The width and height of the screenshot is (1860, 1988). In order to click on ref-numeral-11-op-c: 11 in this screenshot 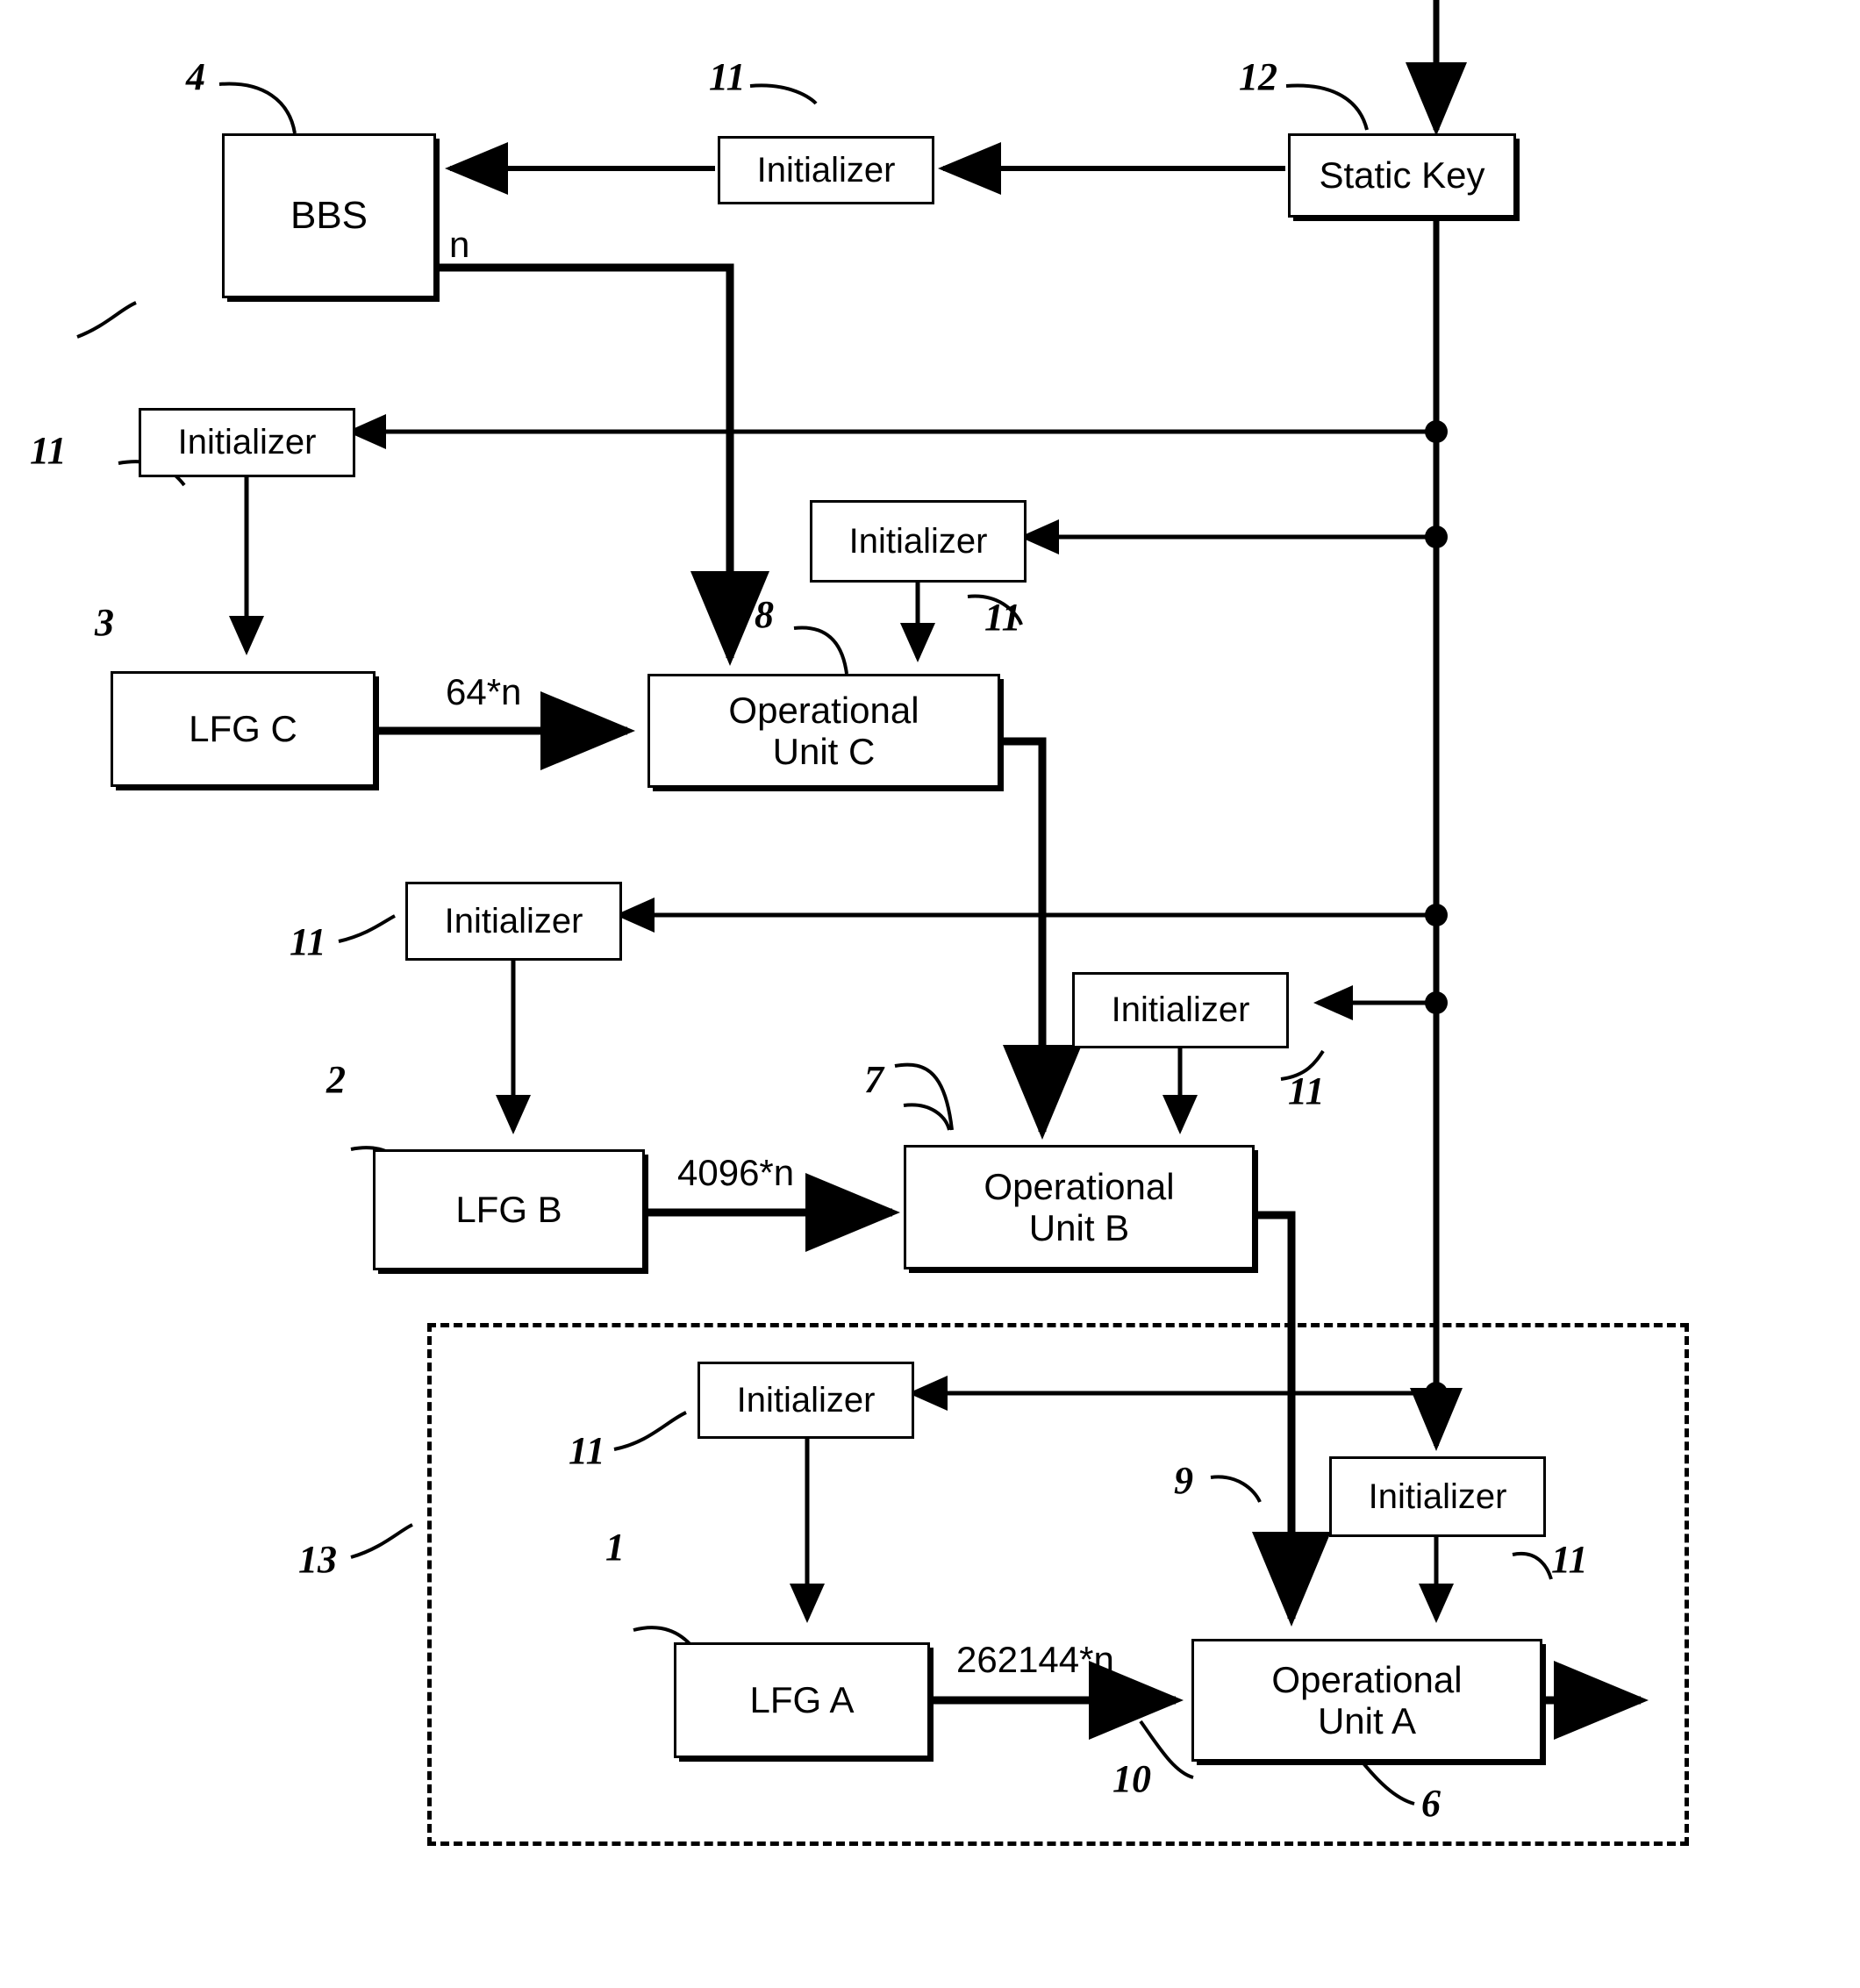, I will do `click(1003, 617)`.